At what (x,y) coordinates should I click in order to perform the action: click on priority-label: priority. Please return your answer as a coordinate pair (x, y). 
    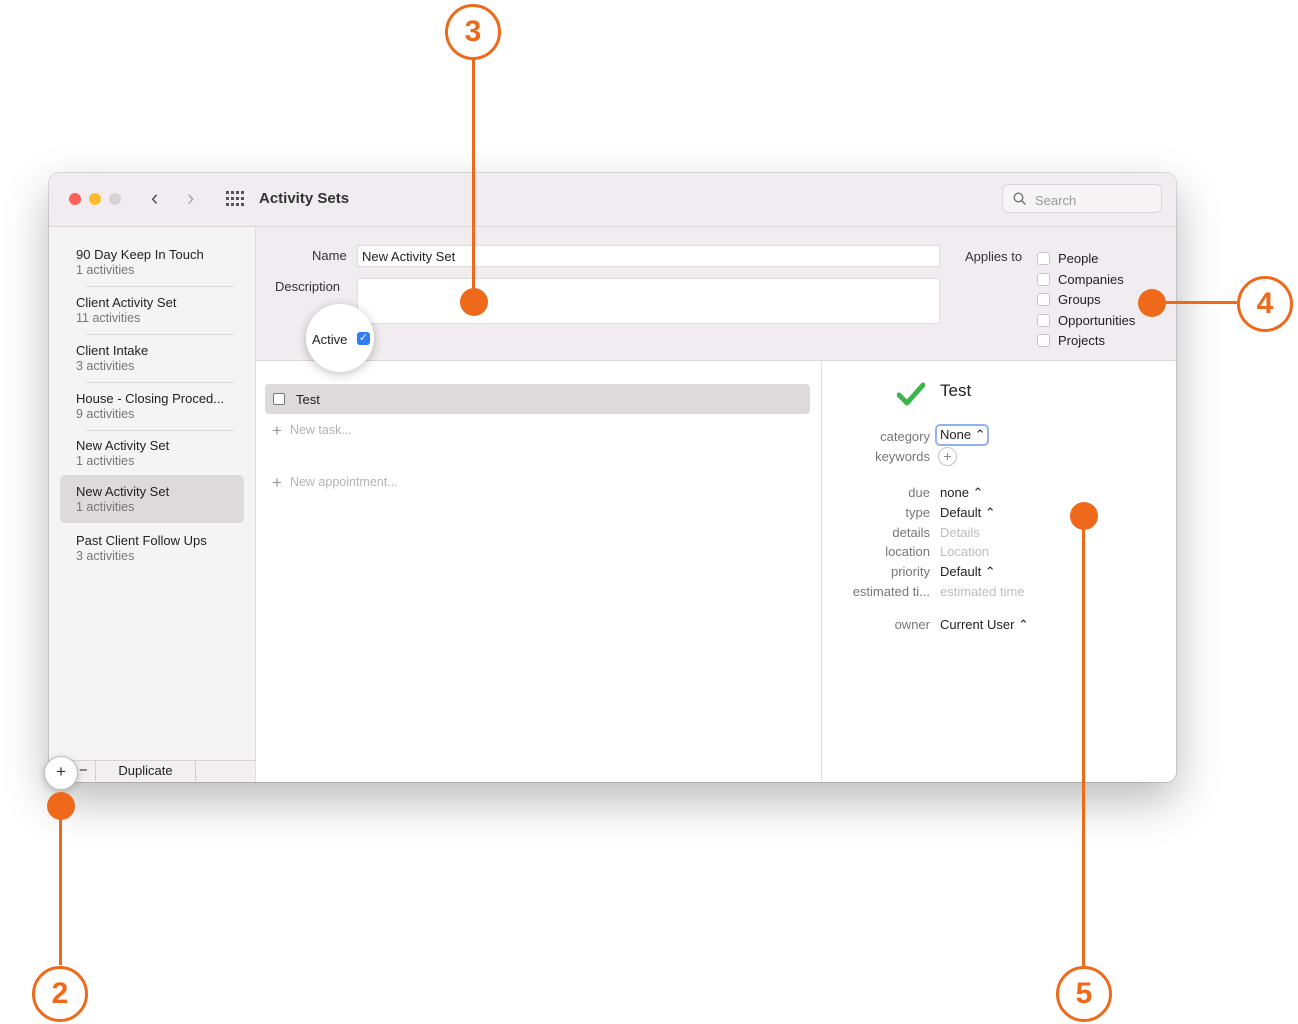
    Looking at the image, I should click on (910, 571).